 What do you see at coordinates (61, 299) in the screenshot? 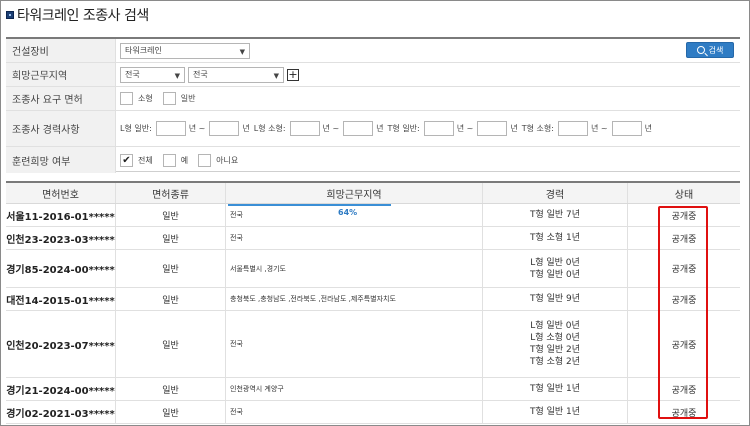
I see `license-no-cell: 대전14-2015-01*****` at bounding box center [61, 299].